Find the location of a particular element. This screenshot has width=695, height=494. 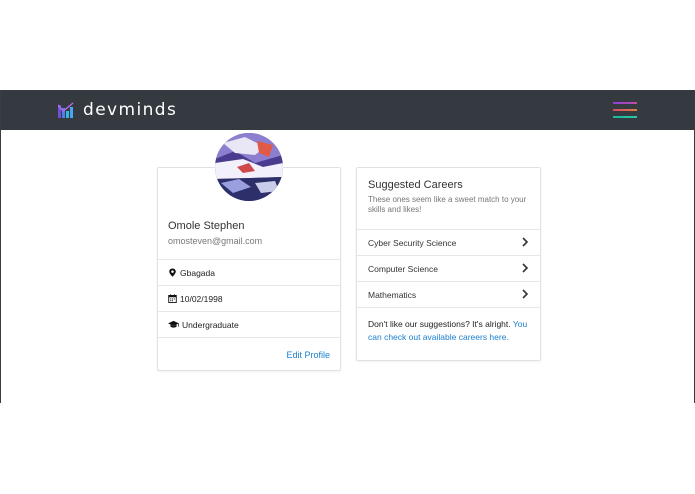

map-marker-icon is located at coordinates (172, 272).